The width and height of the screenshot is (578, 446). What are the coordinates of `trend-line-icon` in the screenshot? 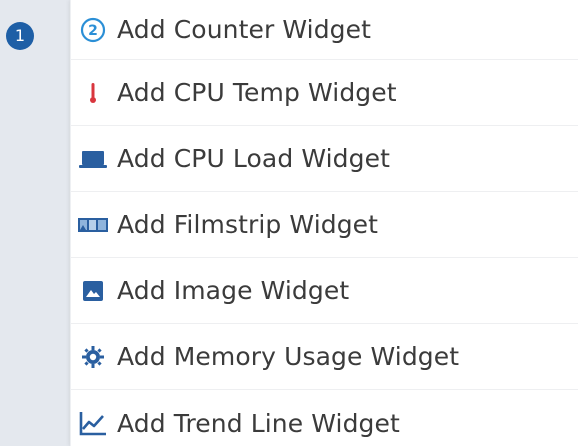 It's located at (93, 423).